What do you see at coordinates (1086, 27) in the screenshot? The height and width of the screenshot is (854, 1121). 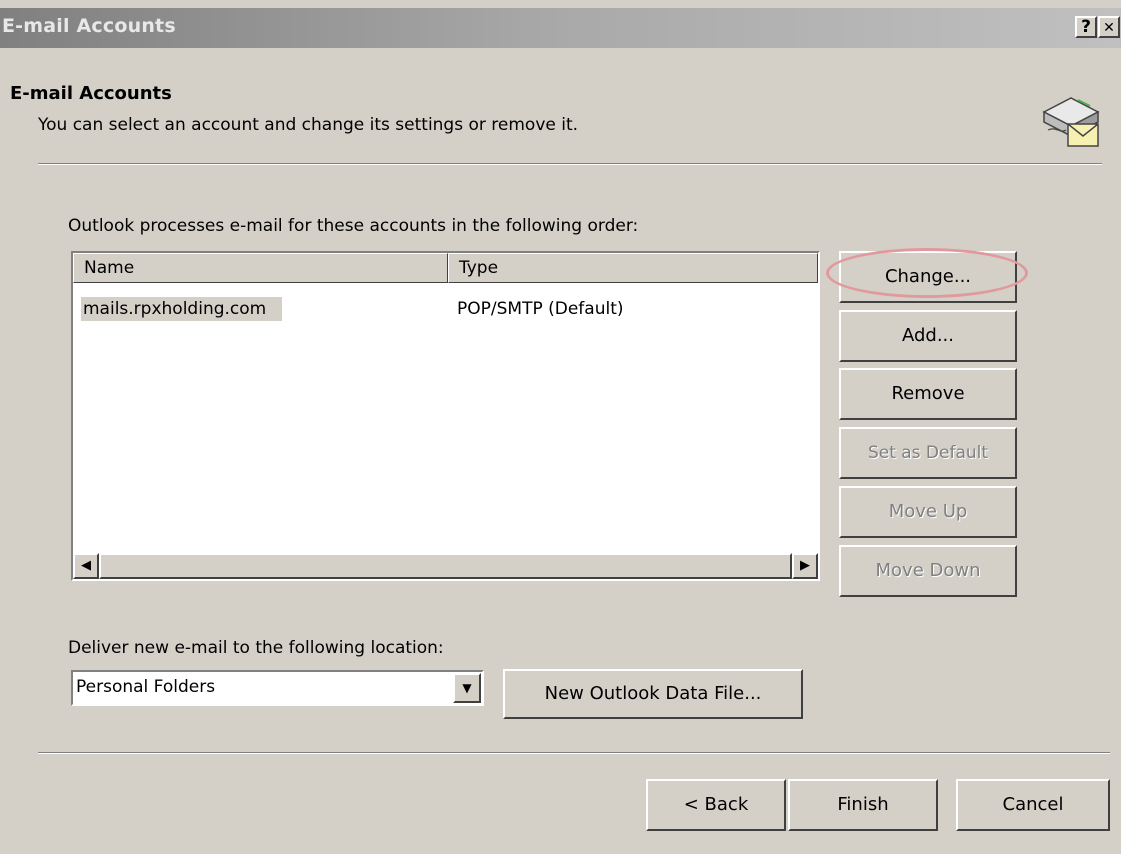 I see `help-button: ?` at bounding box center [1086, 27].